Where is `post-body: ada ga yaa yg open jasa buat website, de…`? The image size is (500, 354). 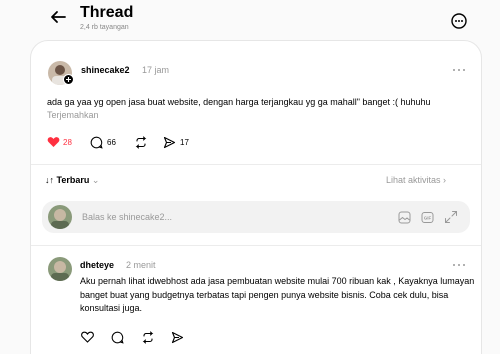
post-body: ada ga yaa yg open jasa buat website, de… is located at coordinates (239, 102).